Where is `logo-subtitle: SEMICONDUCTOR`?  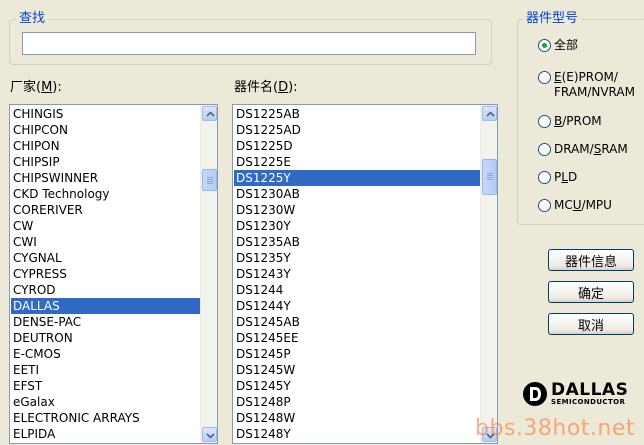
logo-subtitle: SEMICONDUCTOR is located at coordinates (588, 402).